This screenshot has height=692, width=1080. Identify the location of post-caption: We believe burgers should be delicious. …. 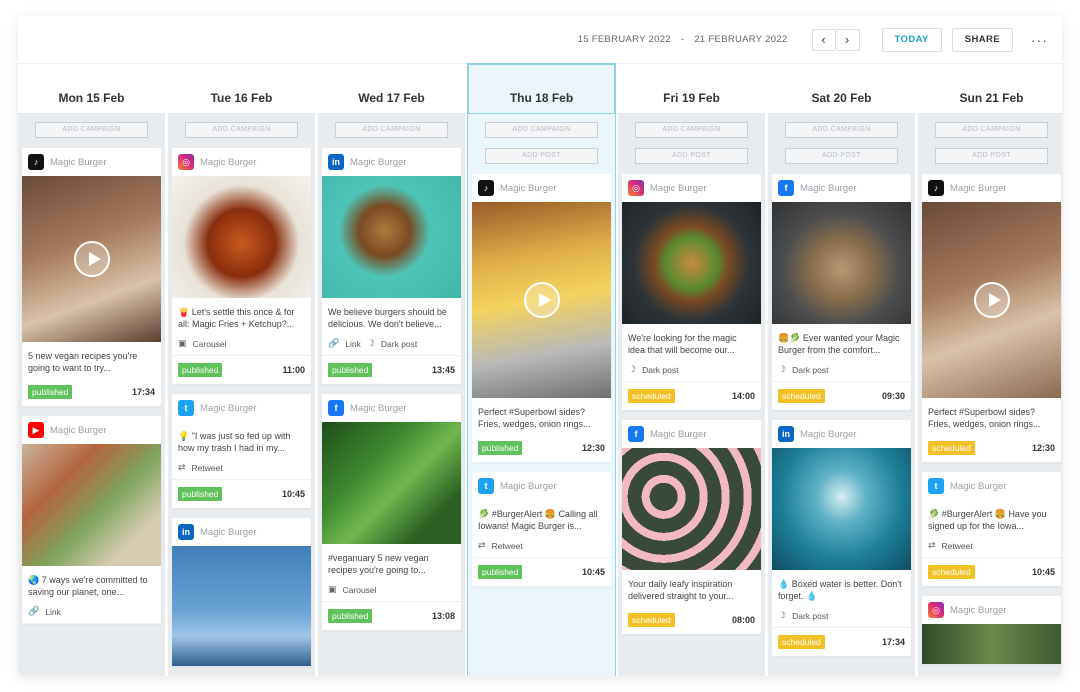
(387, 318).